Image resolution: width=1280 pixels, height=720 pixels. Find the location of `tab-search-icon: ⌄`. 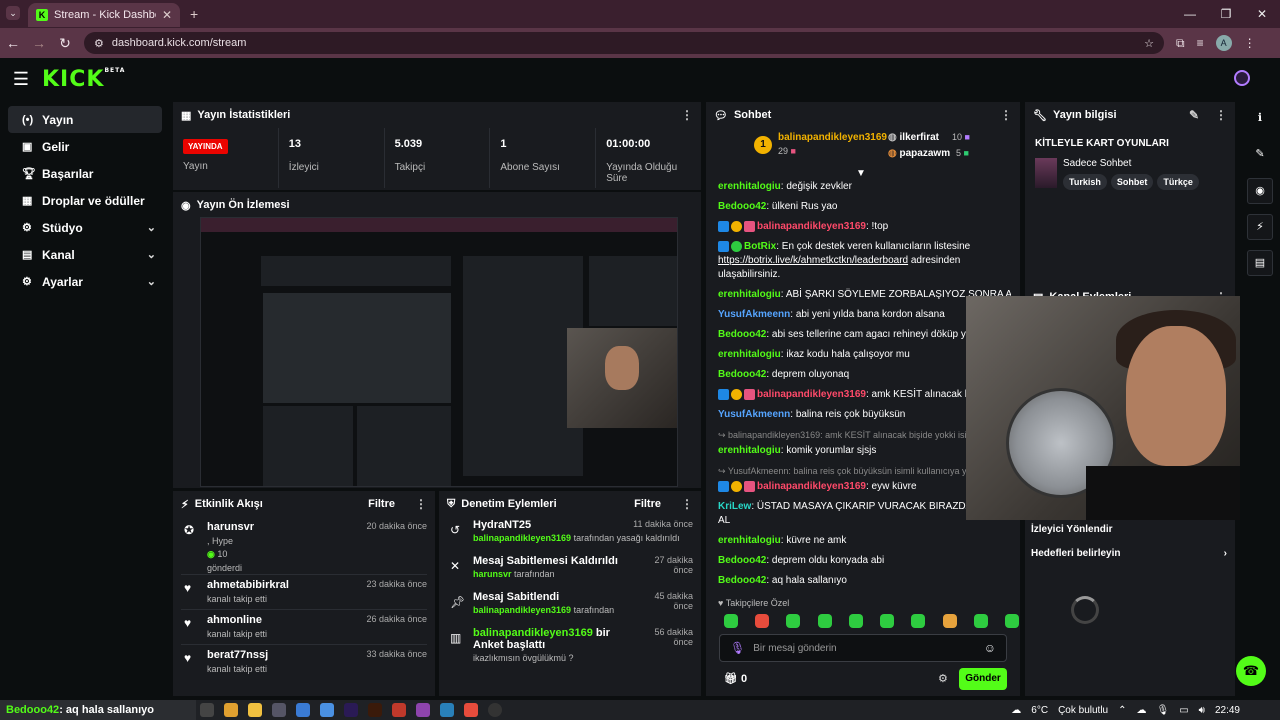

tab-search-icon: ⌄ is located at coordinates (13, 13).